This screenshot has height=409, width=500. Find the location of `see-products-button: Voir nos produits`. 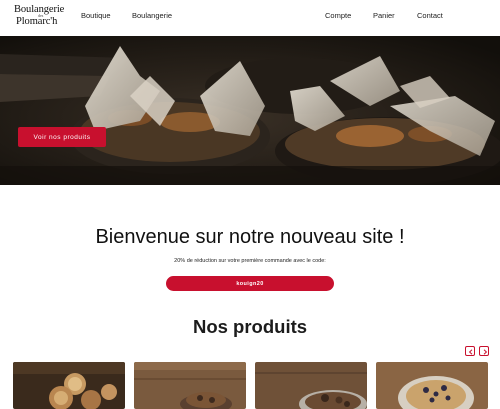

see-products-button: Voir nos produits is located at coordinates (62, 137).